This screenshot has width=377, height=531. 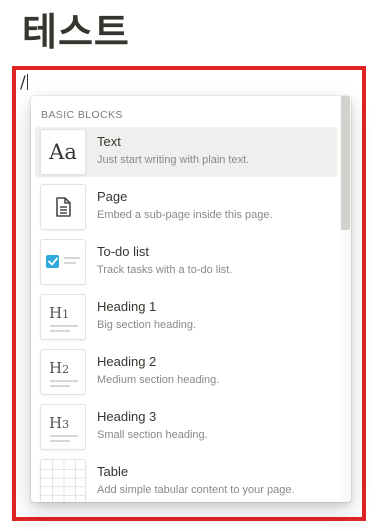 I want to click on menu-item-description: Add simple tabular content to your page., so click(x=196, y=490).